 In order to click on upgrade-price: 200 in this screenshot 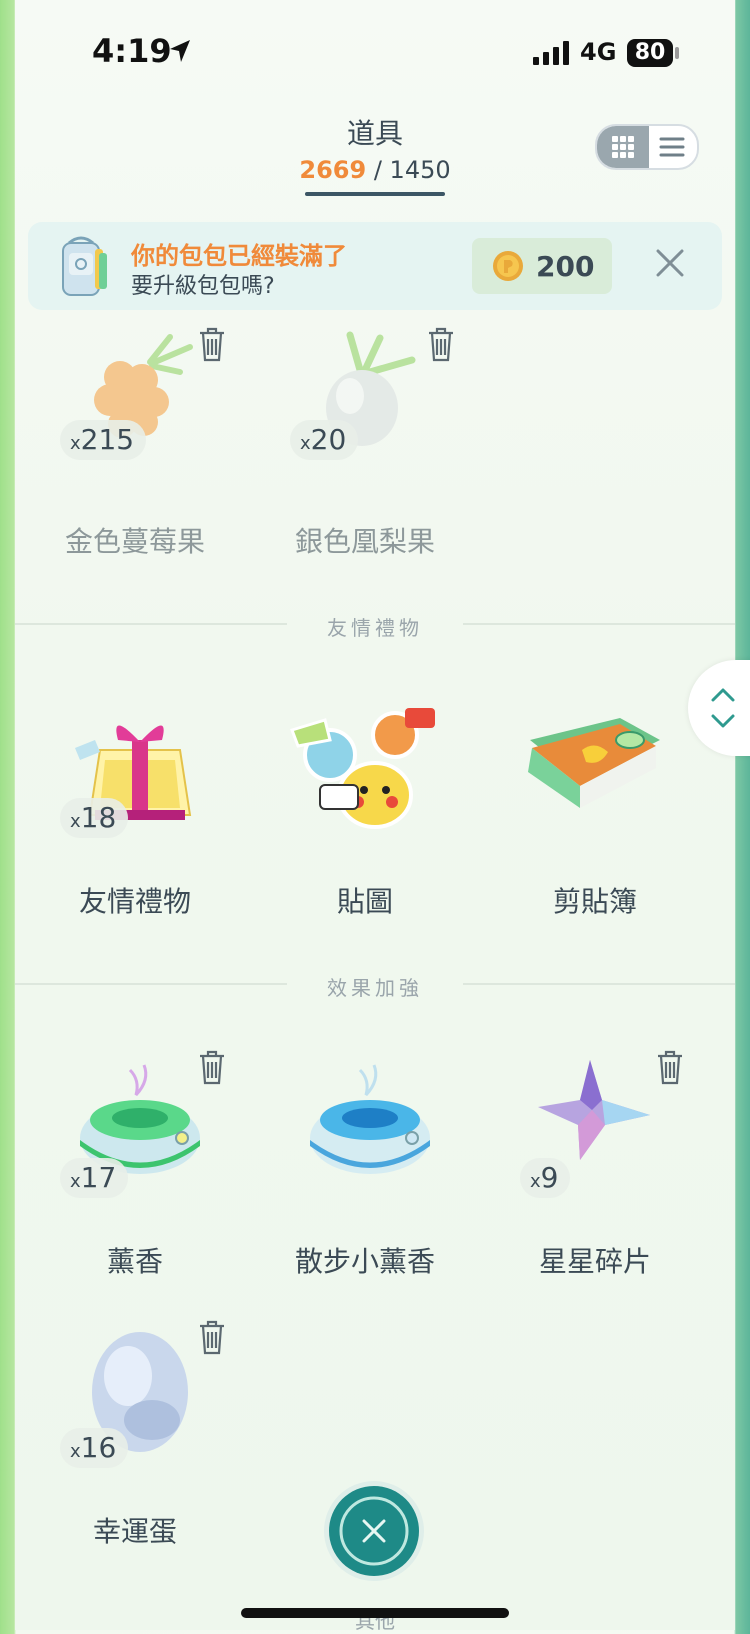, I will do `click(565, 266)`.